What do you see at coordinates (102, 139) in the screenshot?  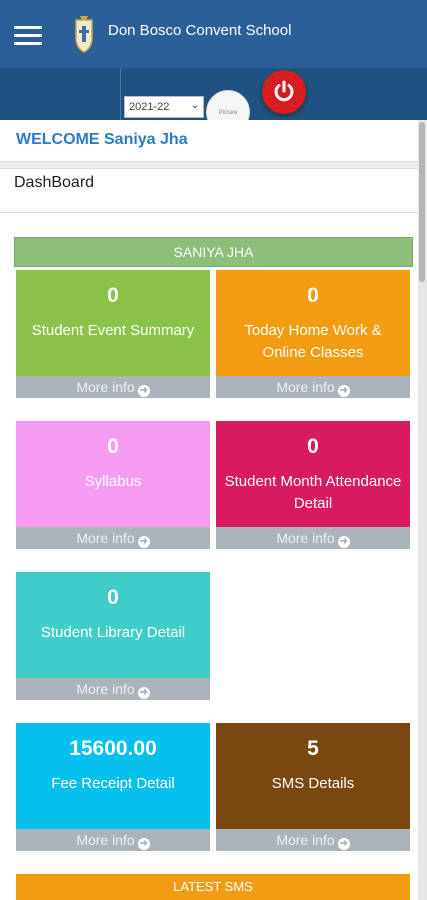 I see `welcome-text: WELCOME Saniya Jha` at bounding box center [102, 139].